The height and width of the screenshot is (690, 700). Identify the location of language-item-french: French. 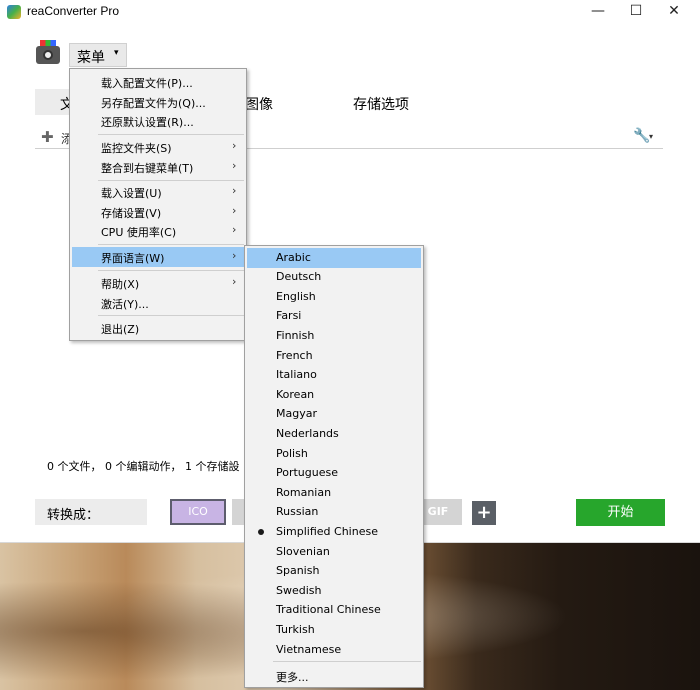
(334, 356).